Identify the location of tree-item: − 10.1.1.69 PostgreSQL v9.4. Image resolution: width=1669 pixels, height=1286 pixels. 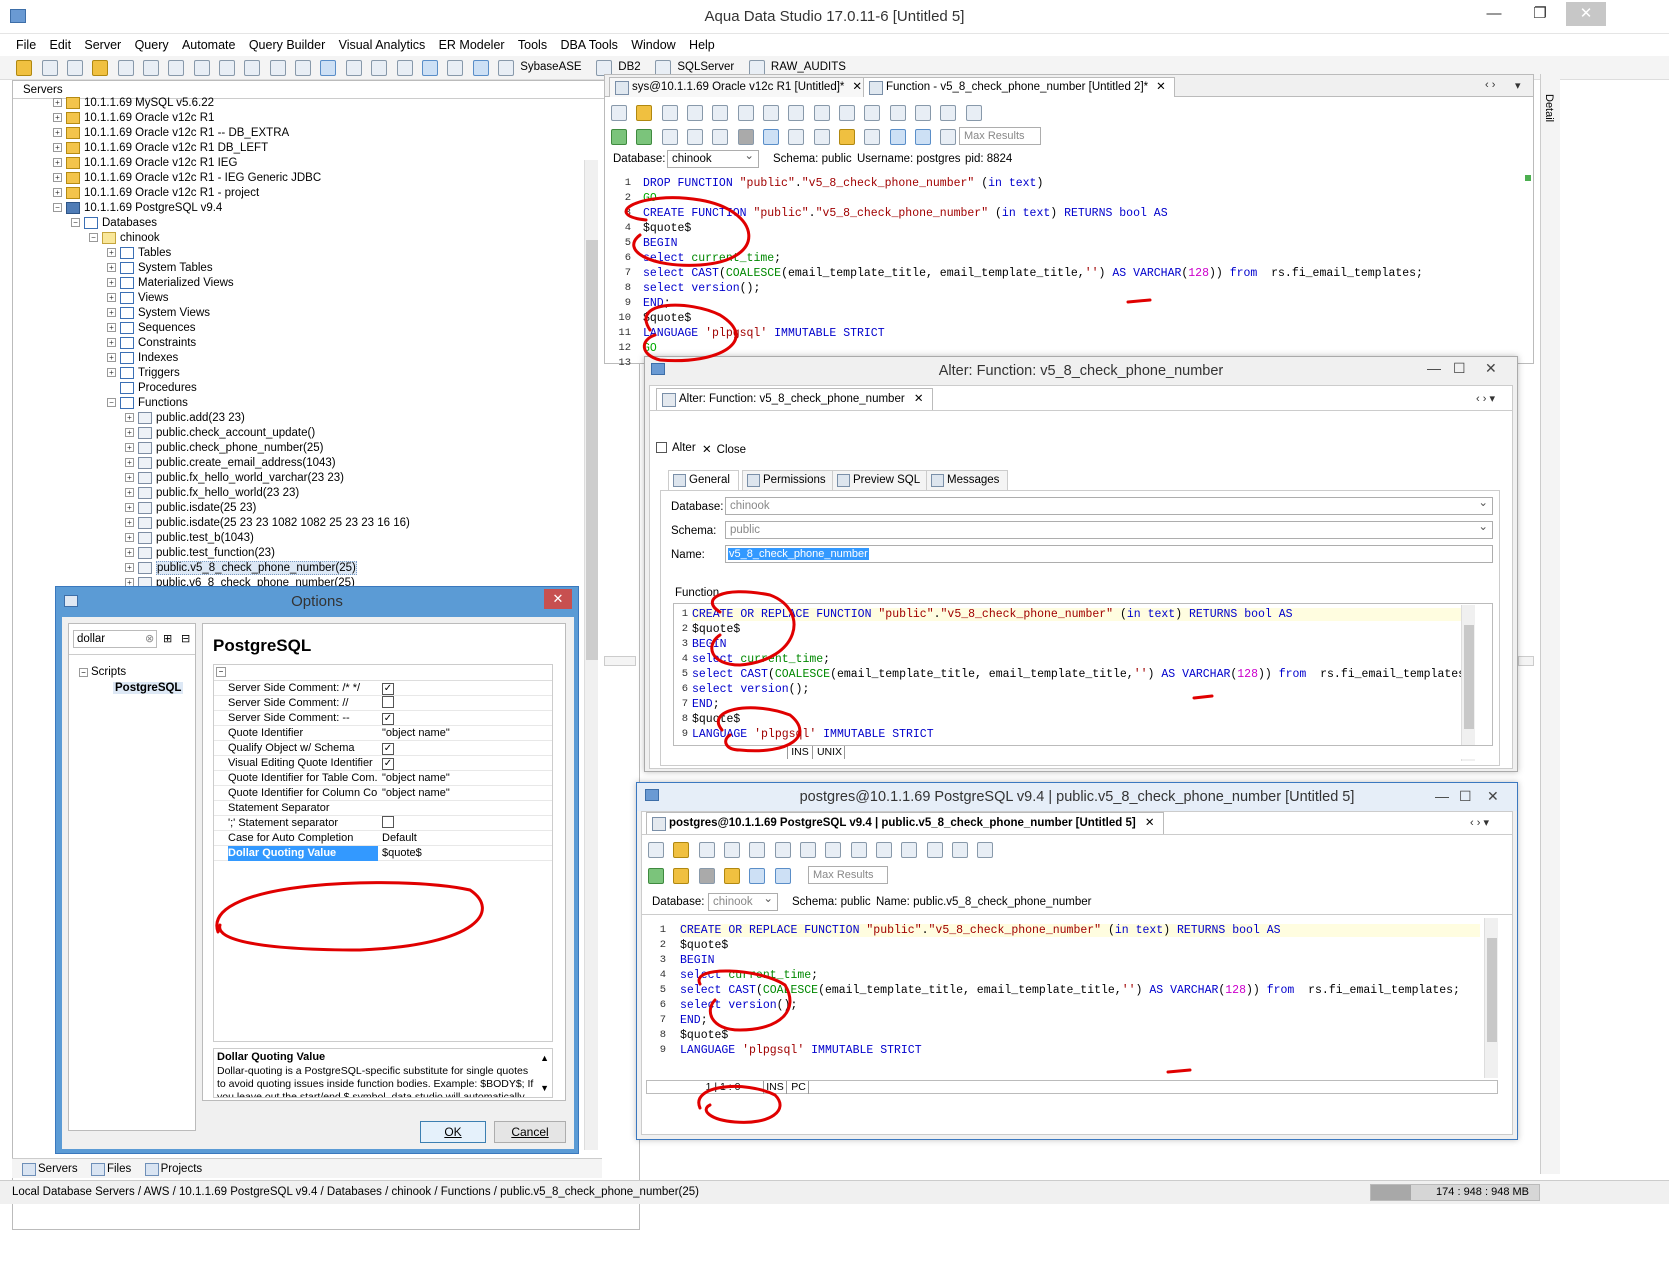
(137, 208).